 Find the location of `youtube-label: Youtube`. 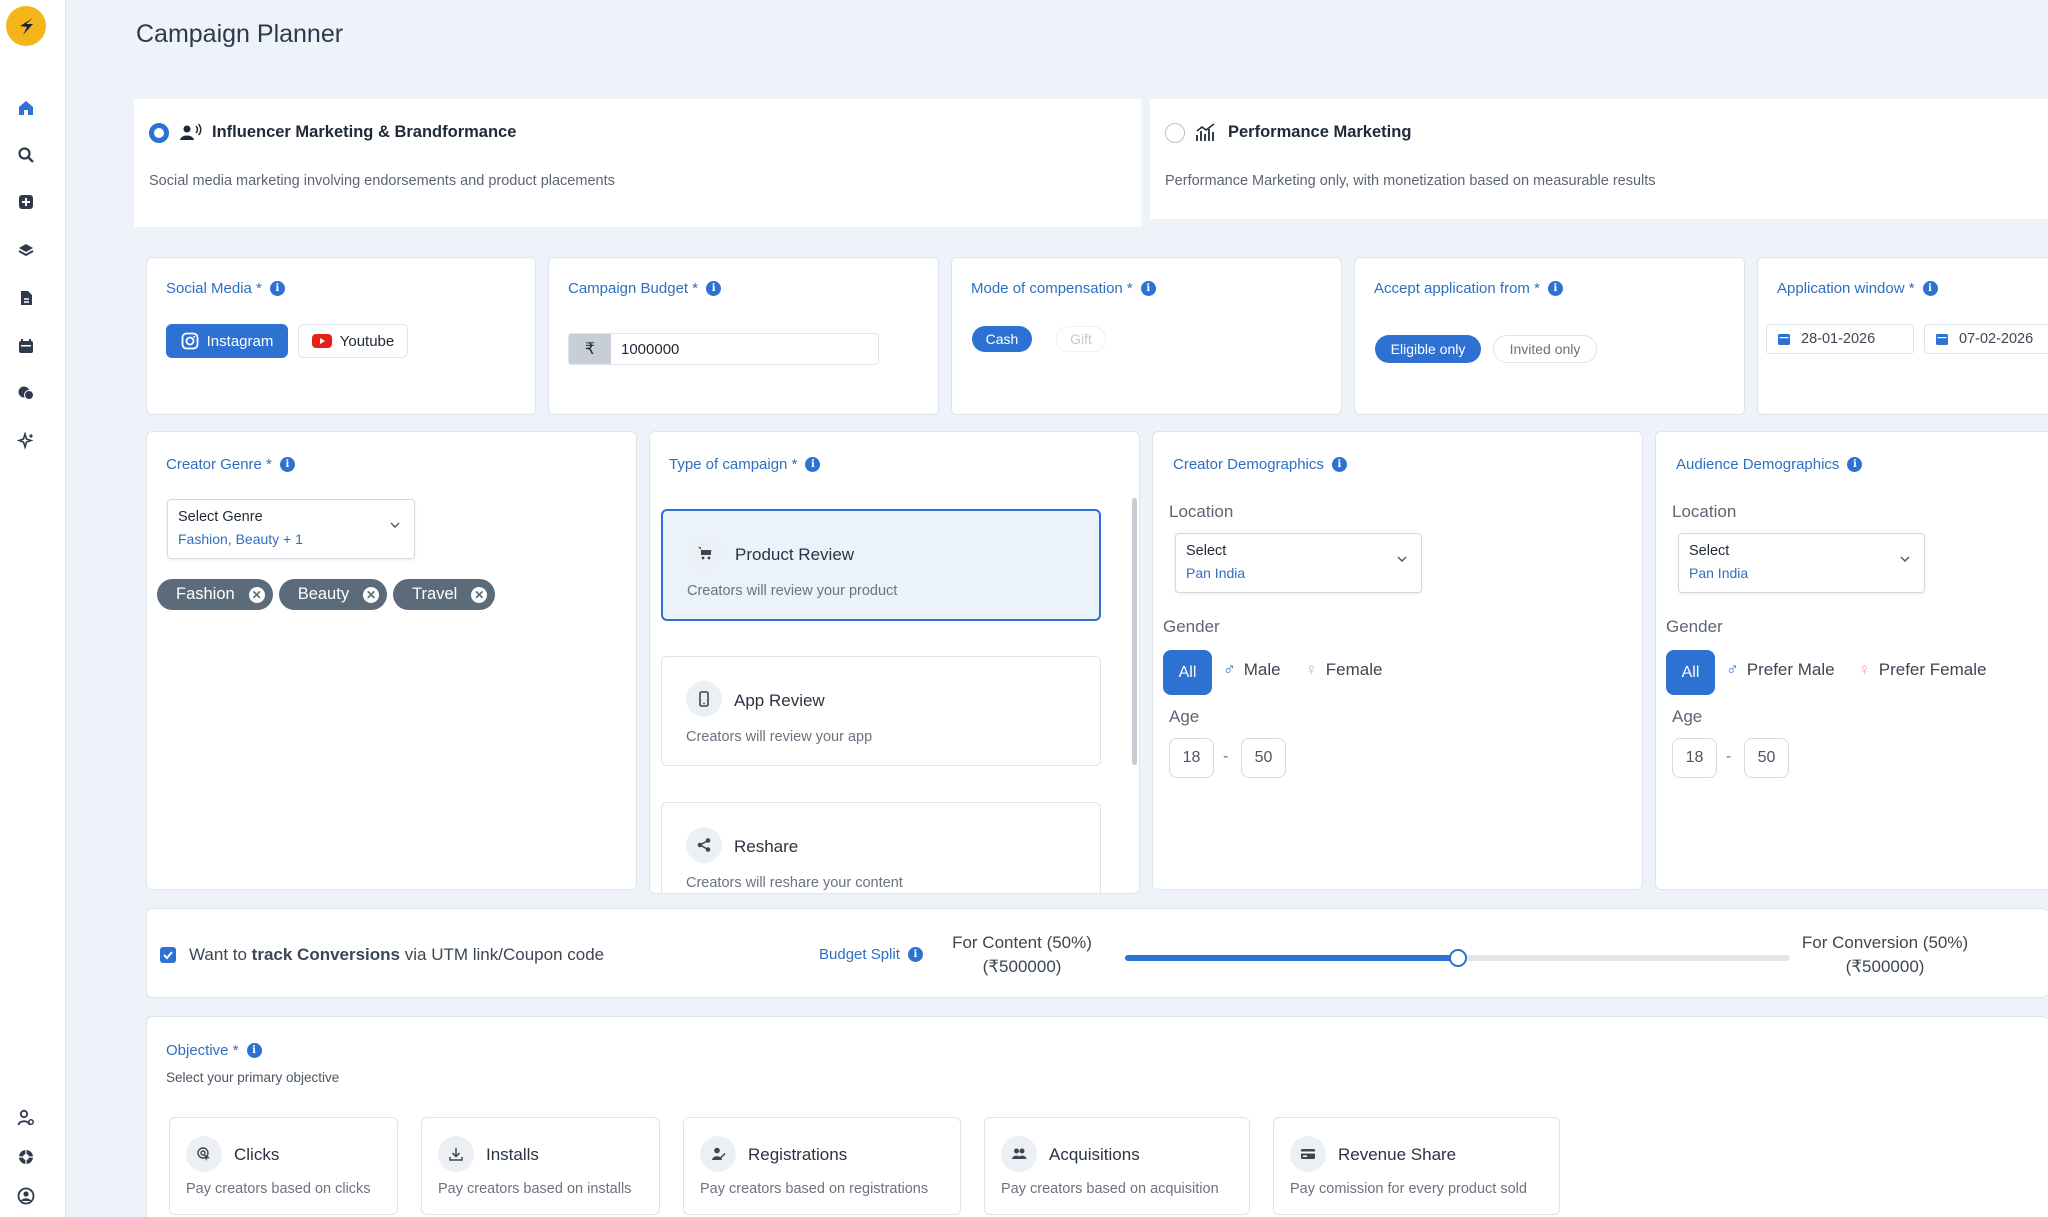

youtube-label: Youtube is located at coordinates (367, 341).